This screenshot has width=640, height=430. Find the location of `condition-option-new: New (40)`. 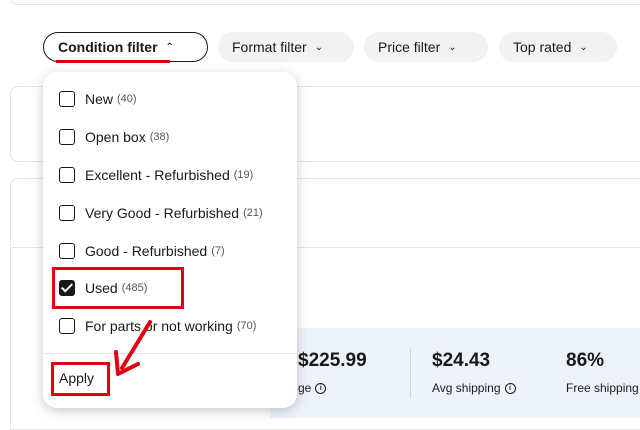

condition-option-new: New (40) is located at coordinates (98, 99).